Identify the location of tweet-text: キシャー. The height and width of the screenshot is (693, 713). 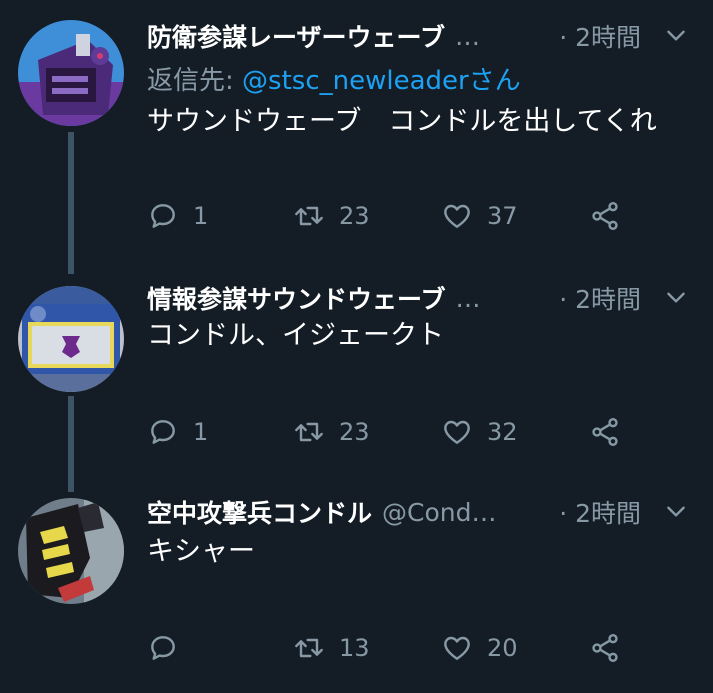
(201, 551).